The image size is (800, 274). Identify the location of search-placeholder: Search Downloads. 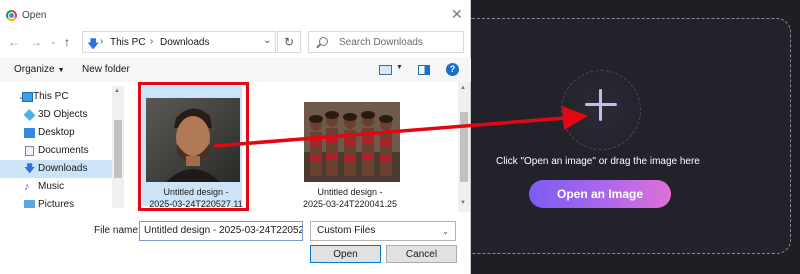
(381, 42).